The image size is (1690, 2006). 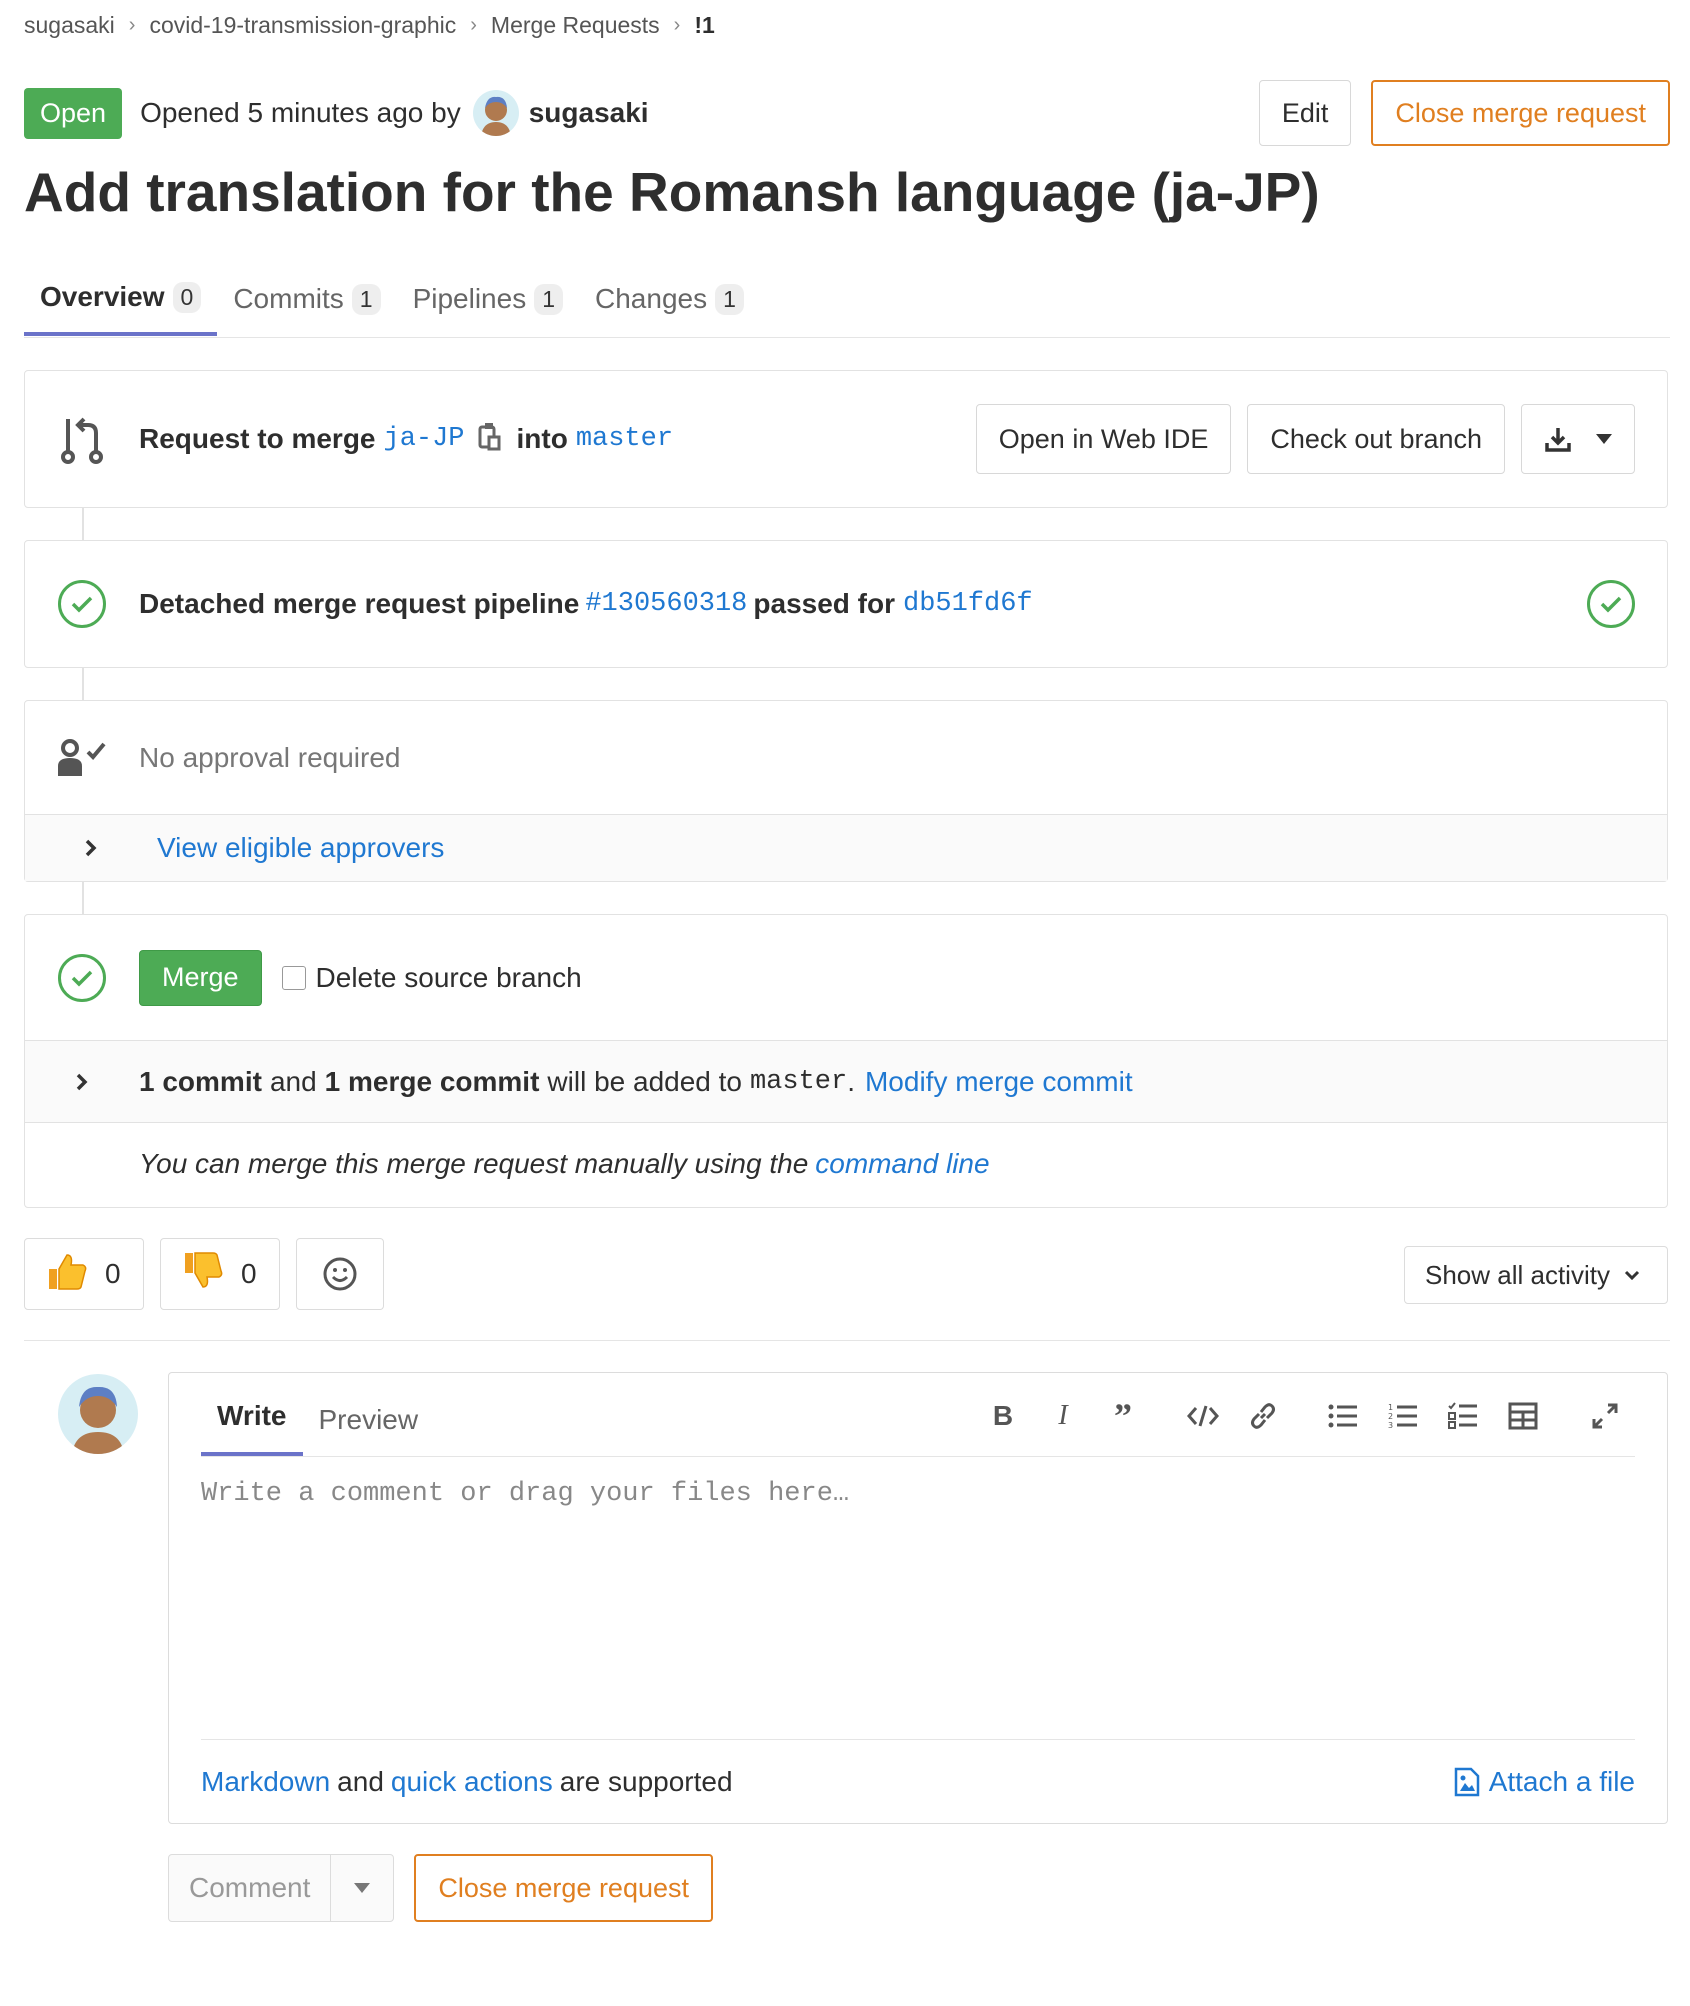 What do you see at coordinates (651, 298) in the screenshot?
I see `tab-changes-label: Changes` at bounding box center [651, 298].